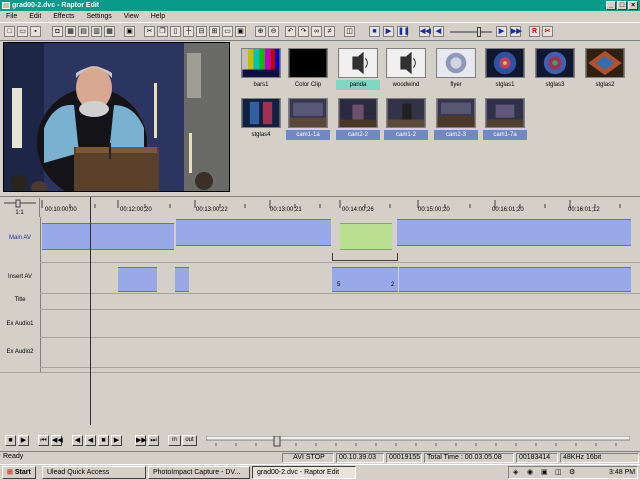 This screenshot has height=480, width=640. Describe the element at coordinates (418, 441) in the screenshot. I see `scrub-bar` at that location.